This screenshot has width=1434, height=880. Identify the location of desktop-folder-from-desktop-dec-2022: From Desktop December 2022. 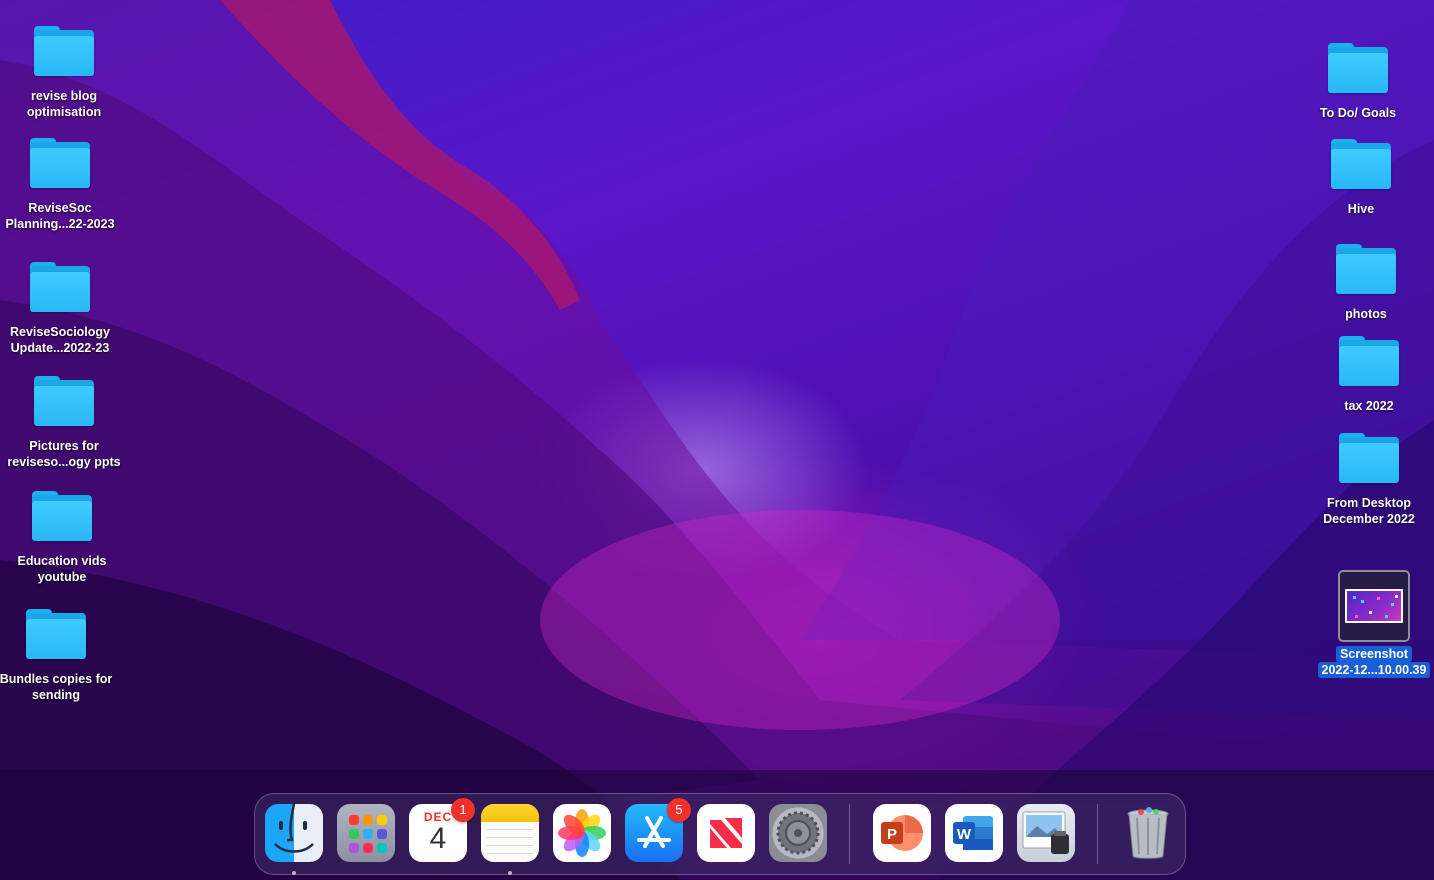
(1369, 480).